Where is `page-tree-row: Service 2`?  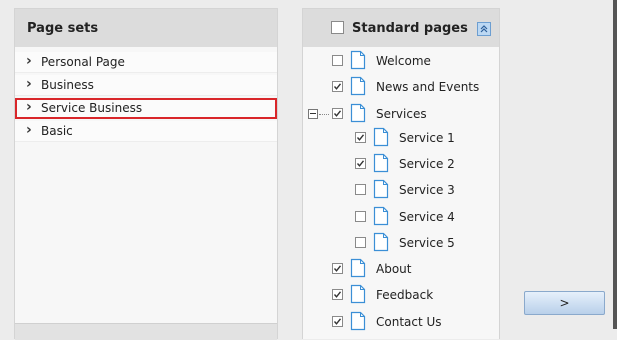
page-tree-row: Service 2 is located at coordinates (401, 164).